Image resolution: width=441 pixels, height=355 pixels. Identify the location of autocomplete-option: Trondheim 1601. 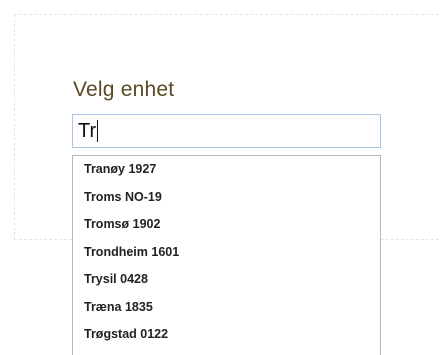
(226, 253).